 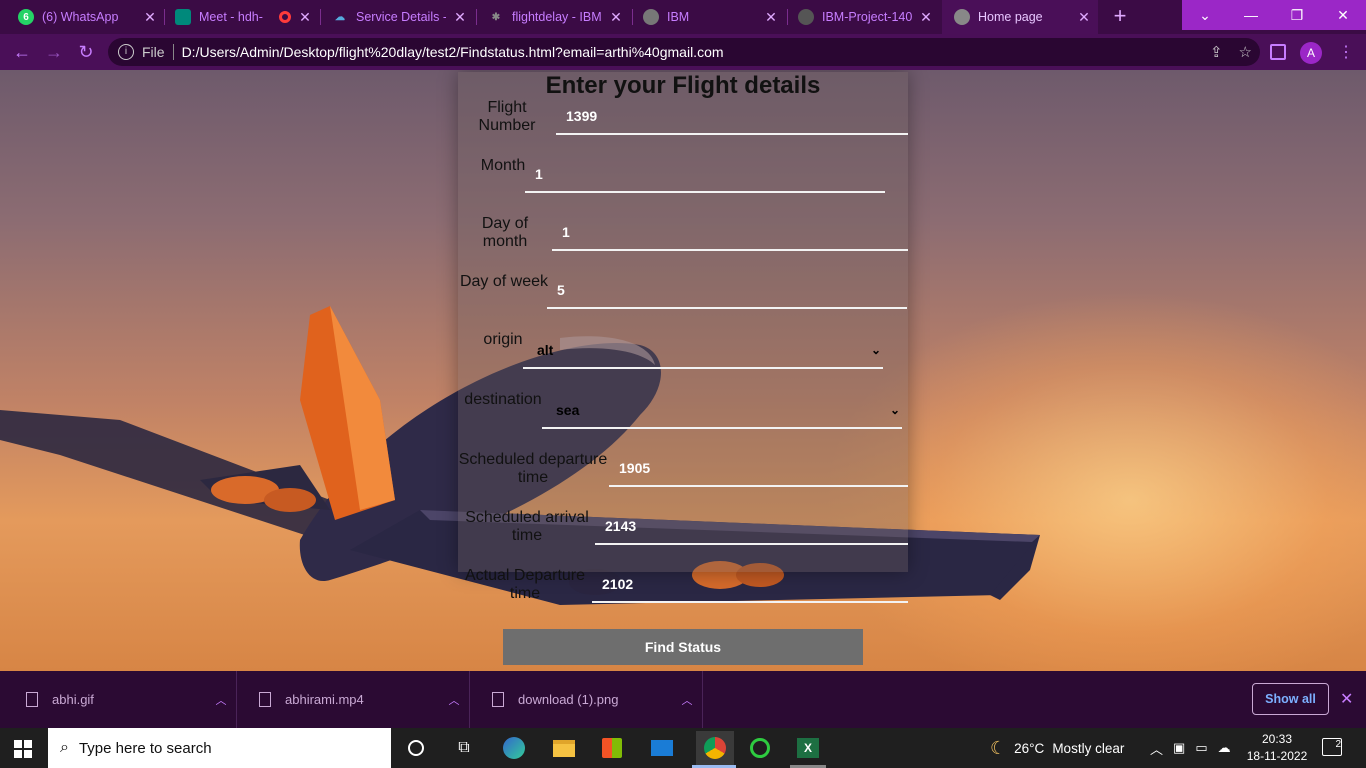 I want to click on flight-number-input, so click(x=732, y=117).